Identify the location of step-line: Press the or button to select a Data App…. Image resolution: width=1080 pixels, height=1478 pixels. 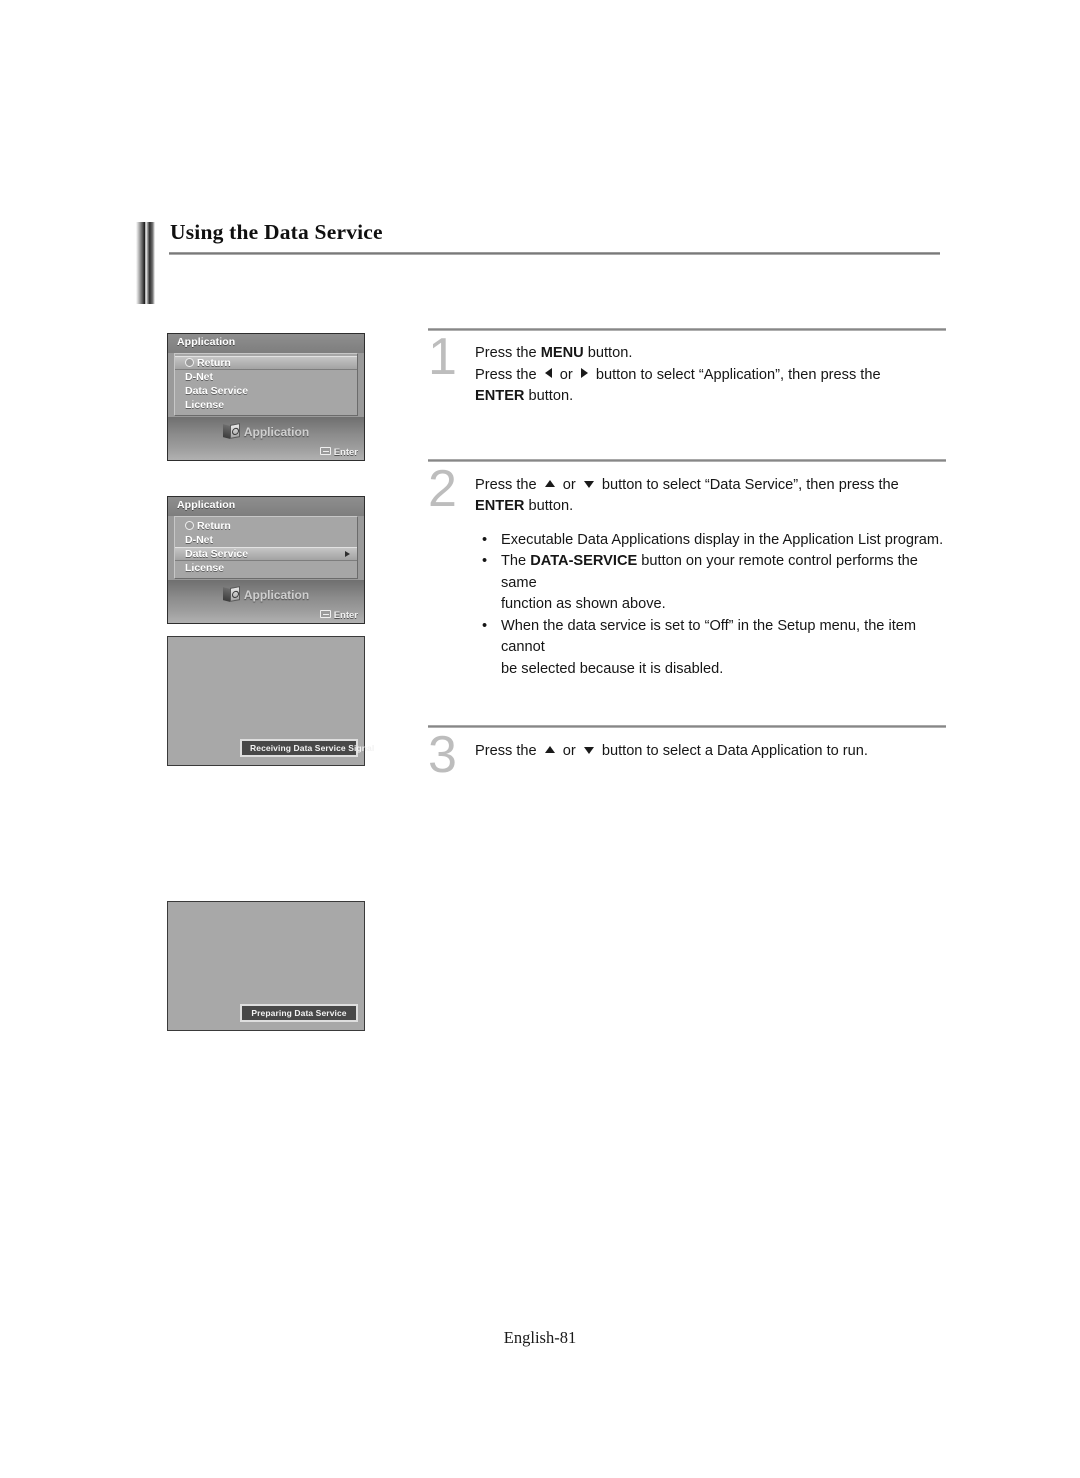
(671, 751).